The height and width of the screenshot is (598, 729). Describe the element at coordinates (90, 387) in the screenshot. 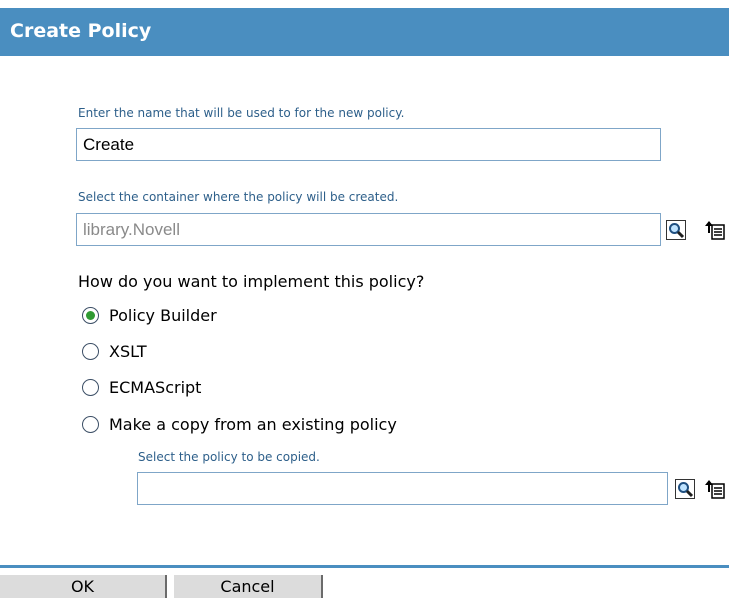

I see `radio-button-ecmascript` at that location.